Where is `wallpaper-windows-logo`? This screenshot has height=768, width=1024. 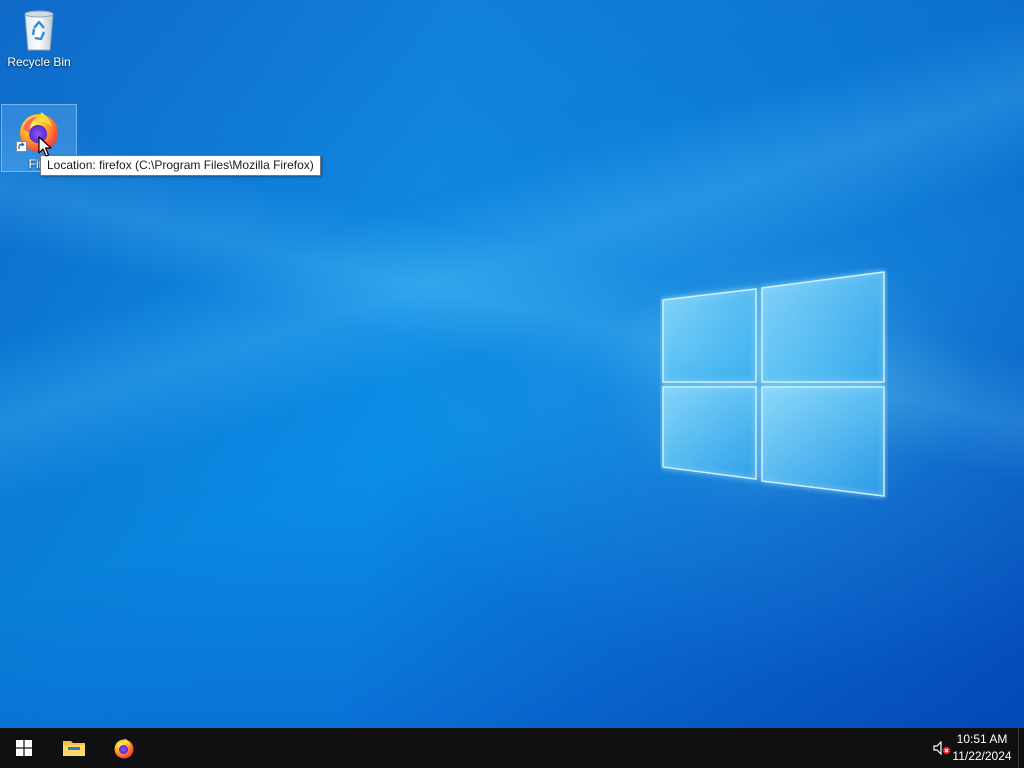 wallpaper-windows-logo is located at coordinates (773, 384).